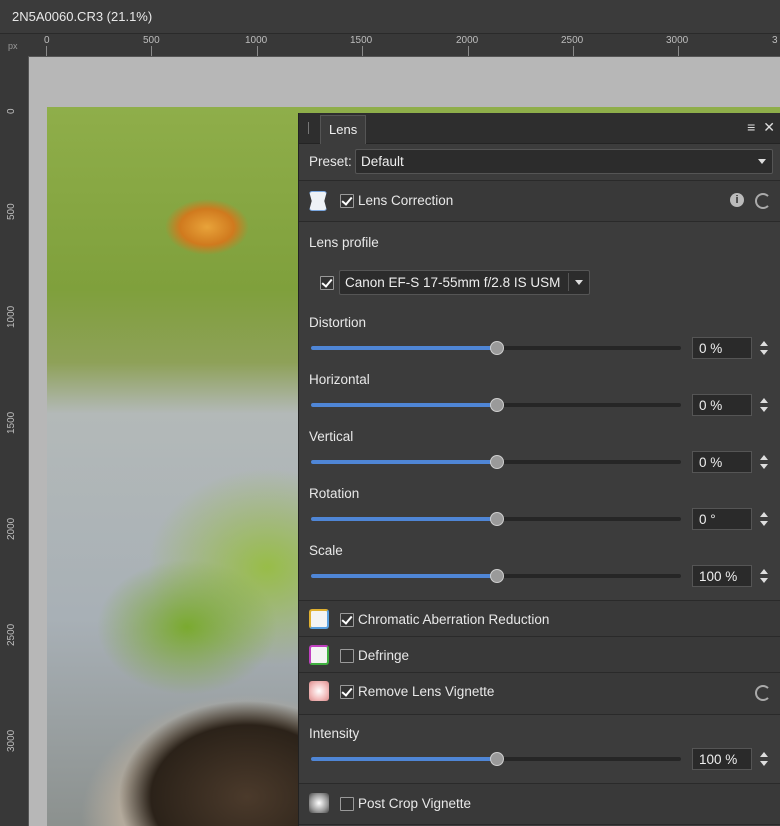 The height and width of the screenshot is (826, 780). What do you see at coordinates (757, 127) in the screenshot?
I see `panel-header-icons: ≡ ✕` at bounding box center [757, 127].